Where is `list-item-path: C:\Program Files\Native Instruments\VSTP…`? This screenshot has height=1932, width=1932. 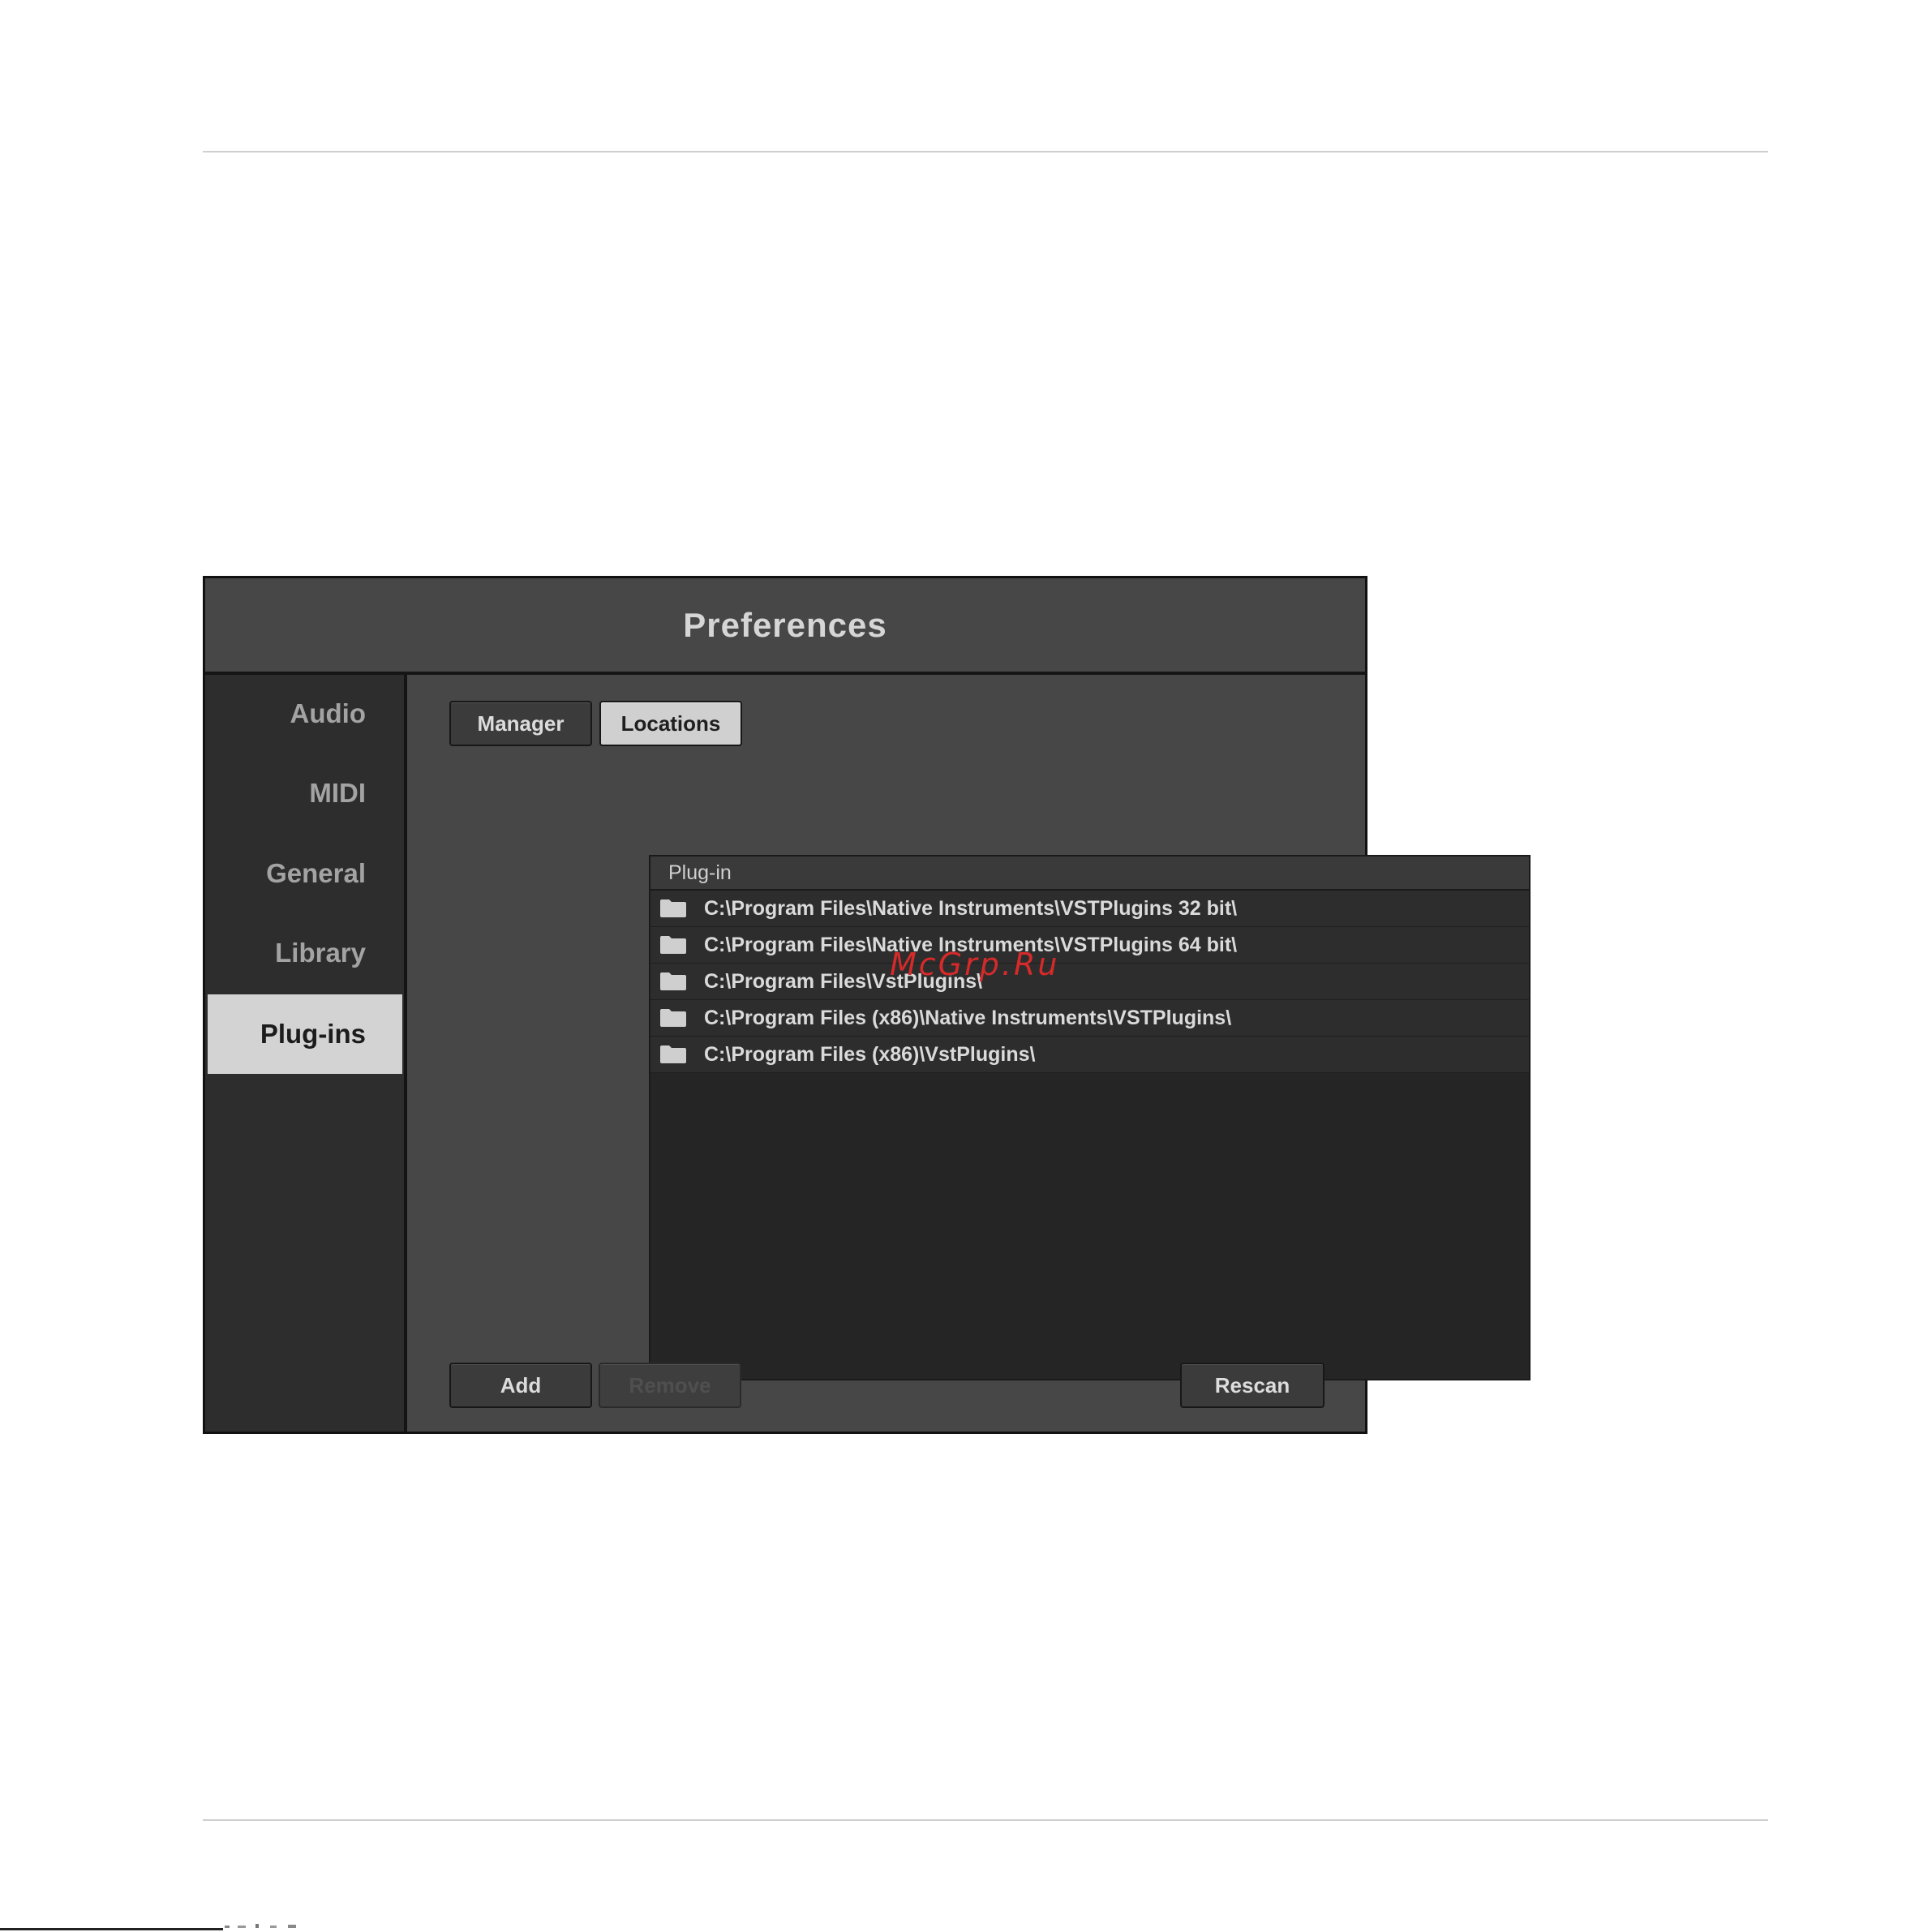
list-item-path: C:\Program Files\Native Instruments\VSTP… is located at coordinates (971, 908).